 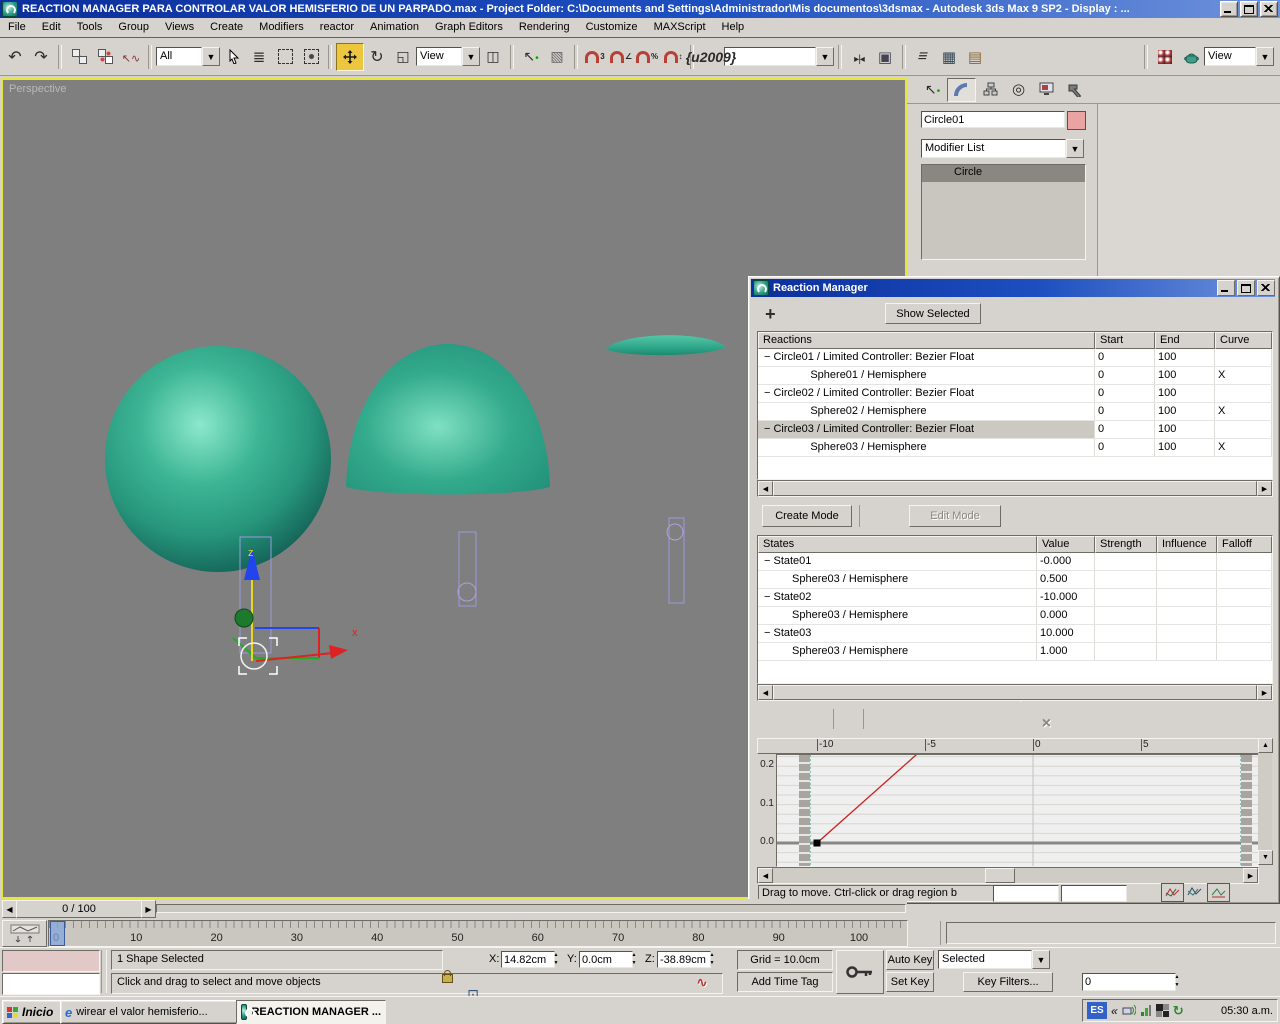 I want to click on reaction-curve-cell, so click(x=1243, y=393).